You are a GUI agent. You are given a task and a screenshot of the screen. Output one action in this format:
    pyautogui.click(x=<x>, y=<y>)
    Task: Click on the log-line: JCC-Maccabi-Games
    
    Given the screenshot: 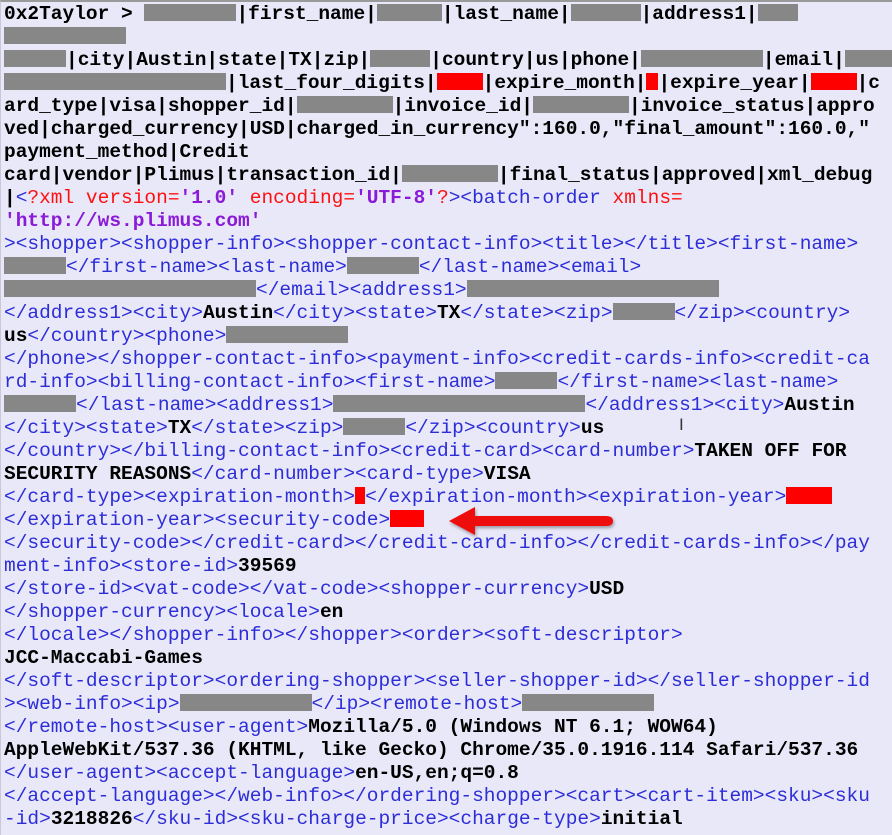 What is the action you would take?
    pyautogui.click(x=448, y=658)
    